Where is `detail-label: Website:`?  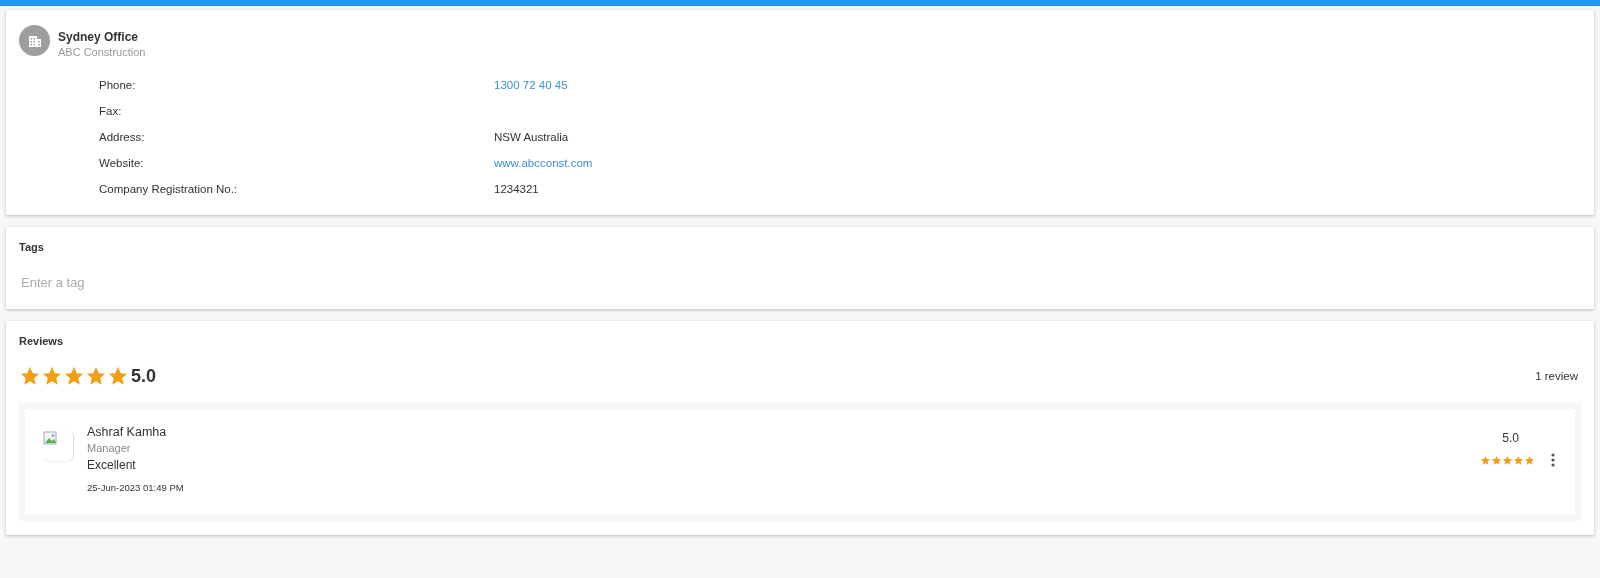
detail-label: Website: is located at coordinates (122, 164).